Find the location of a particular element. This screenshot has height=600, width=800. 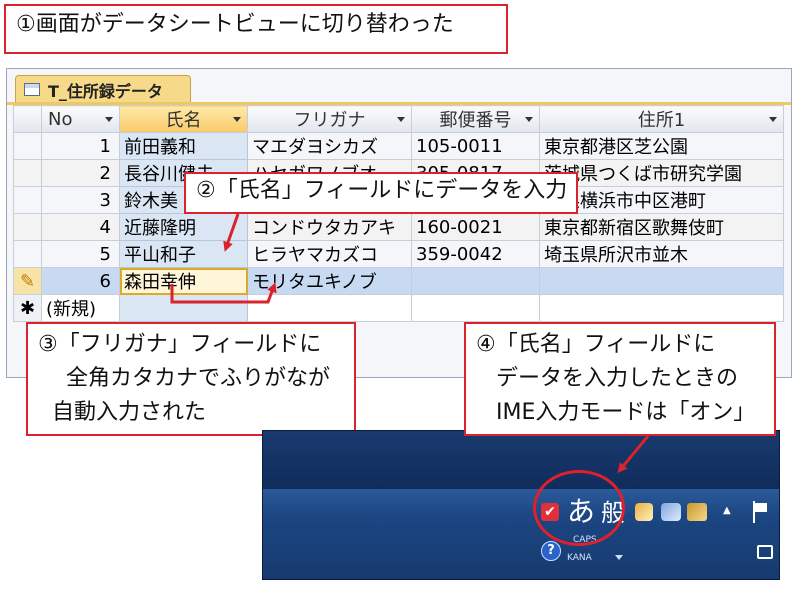

column-header-label: 郵便番号 is located at coordinates (475, 120).